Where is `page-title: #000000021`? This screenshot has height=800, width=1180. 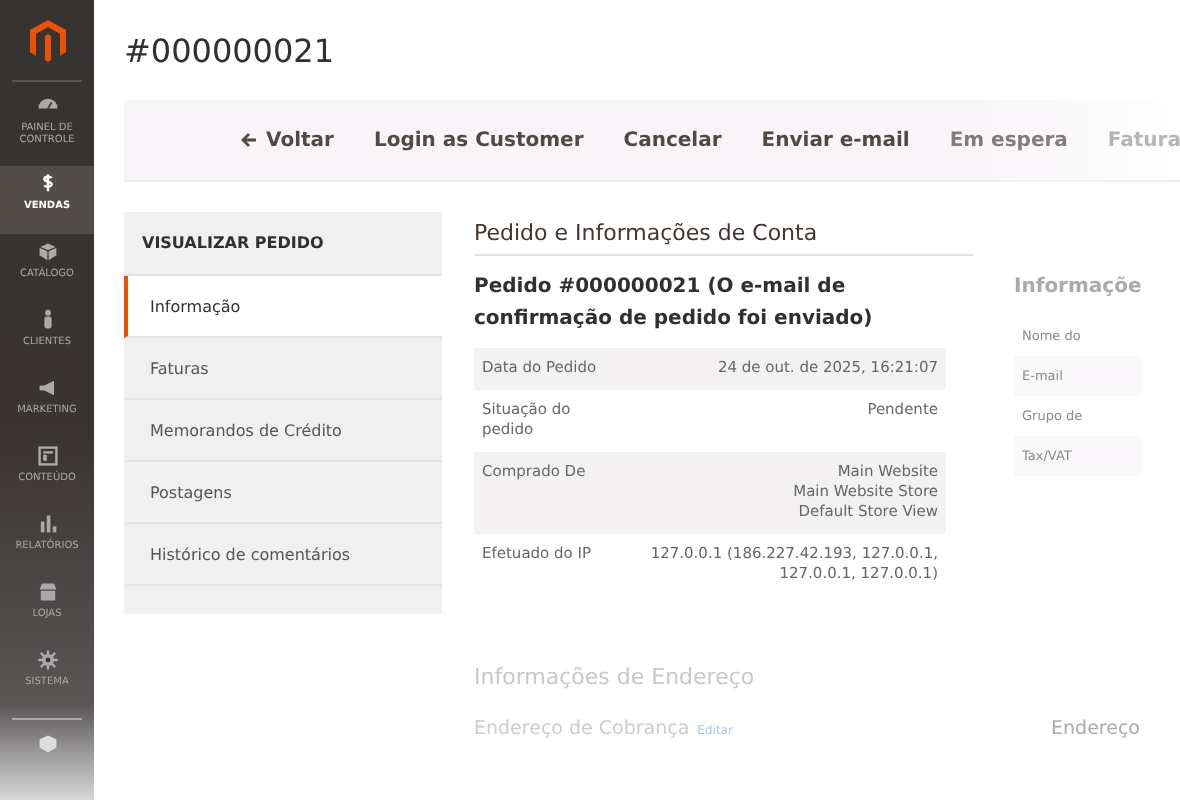
page-title: #000000021 is located at coordinates (230, 53).